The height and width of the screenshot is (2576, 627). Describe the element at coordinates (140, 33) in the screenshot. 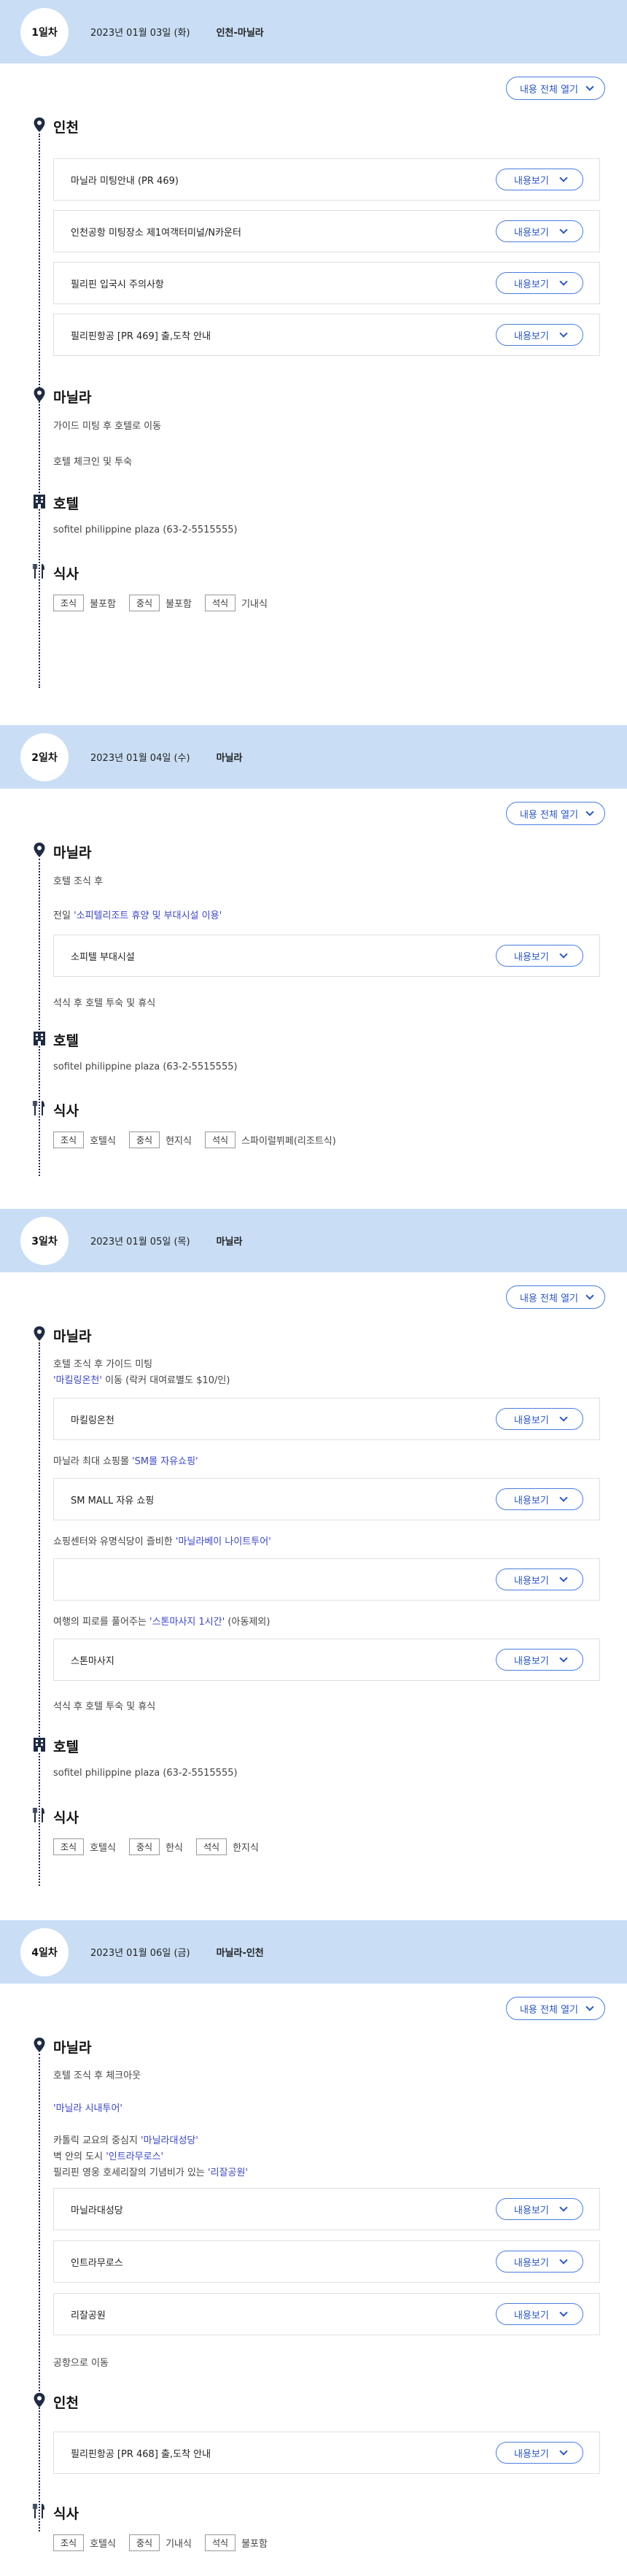

I see `day-date: 2023년 01월 03일 (화)` at that location.